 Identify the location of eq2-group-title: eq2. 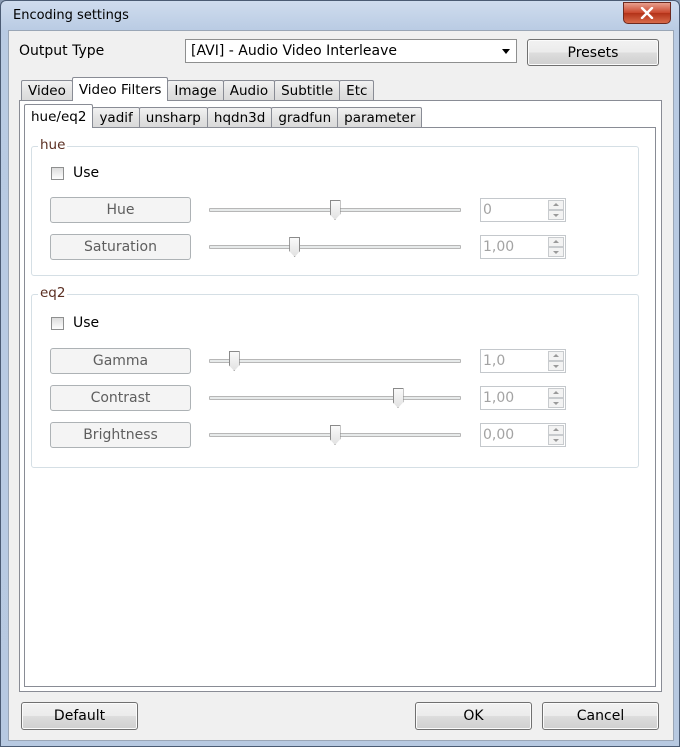
(53, 293).